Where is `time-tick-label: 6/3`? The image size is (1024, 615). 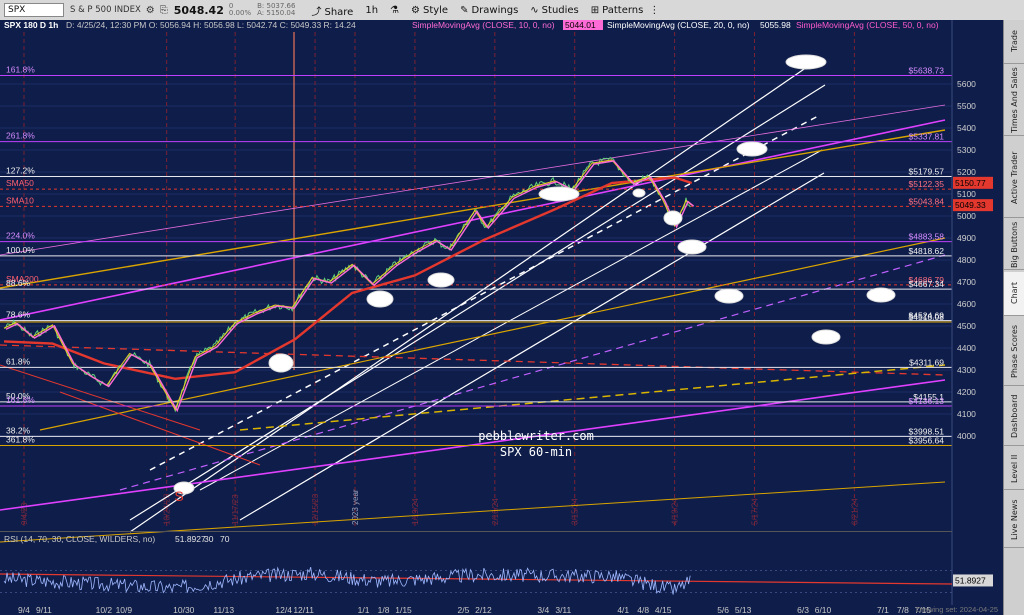
time-tick-label: 6/3 is located at coordinates (803, 610).